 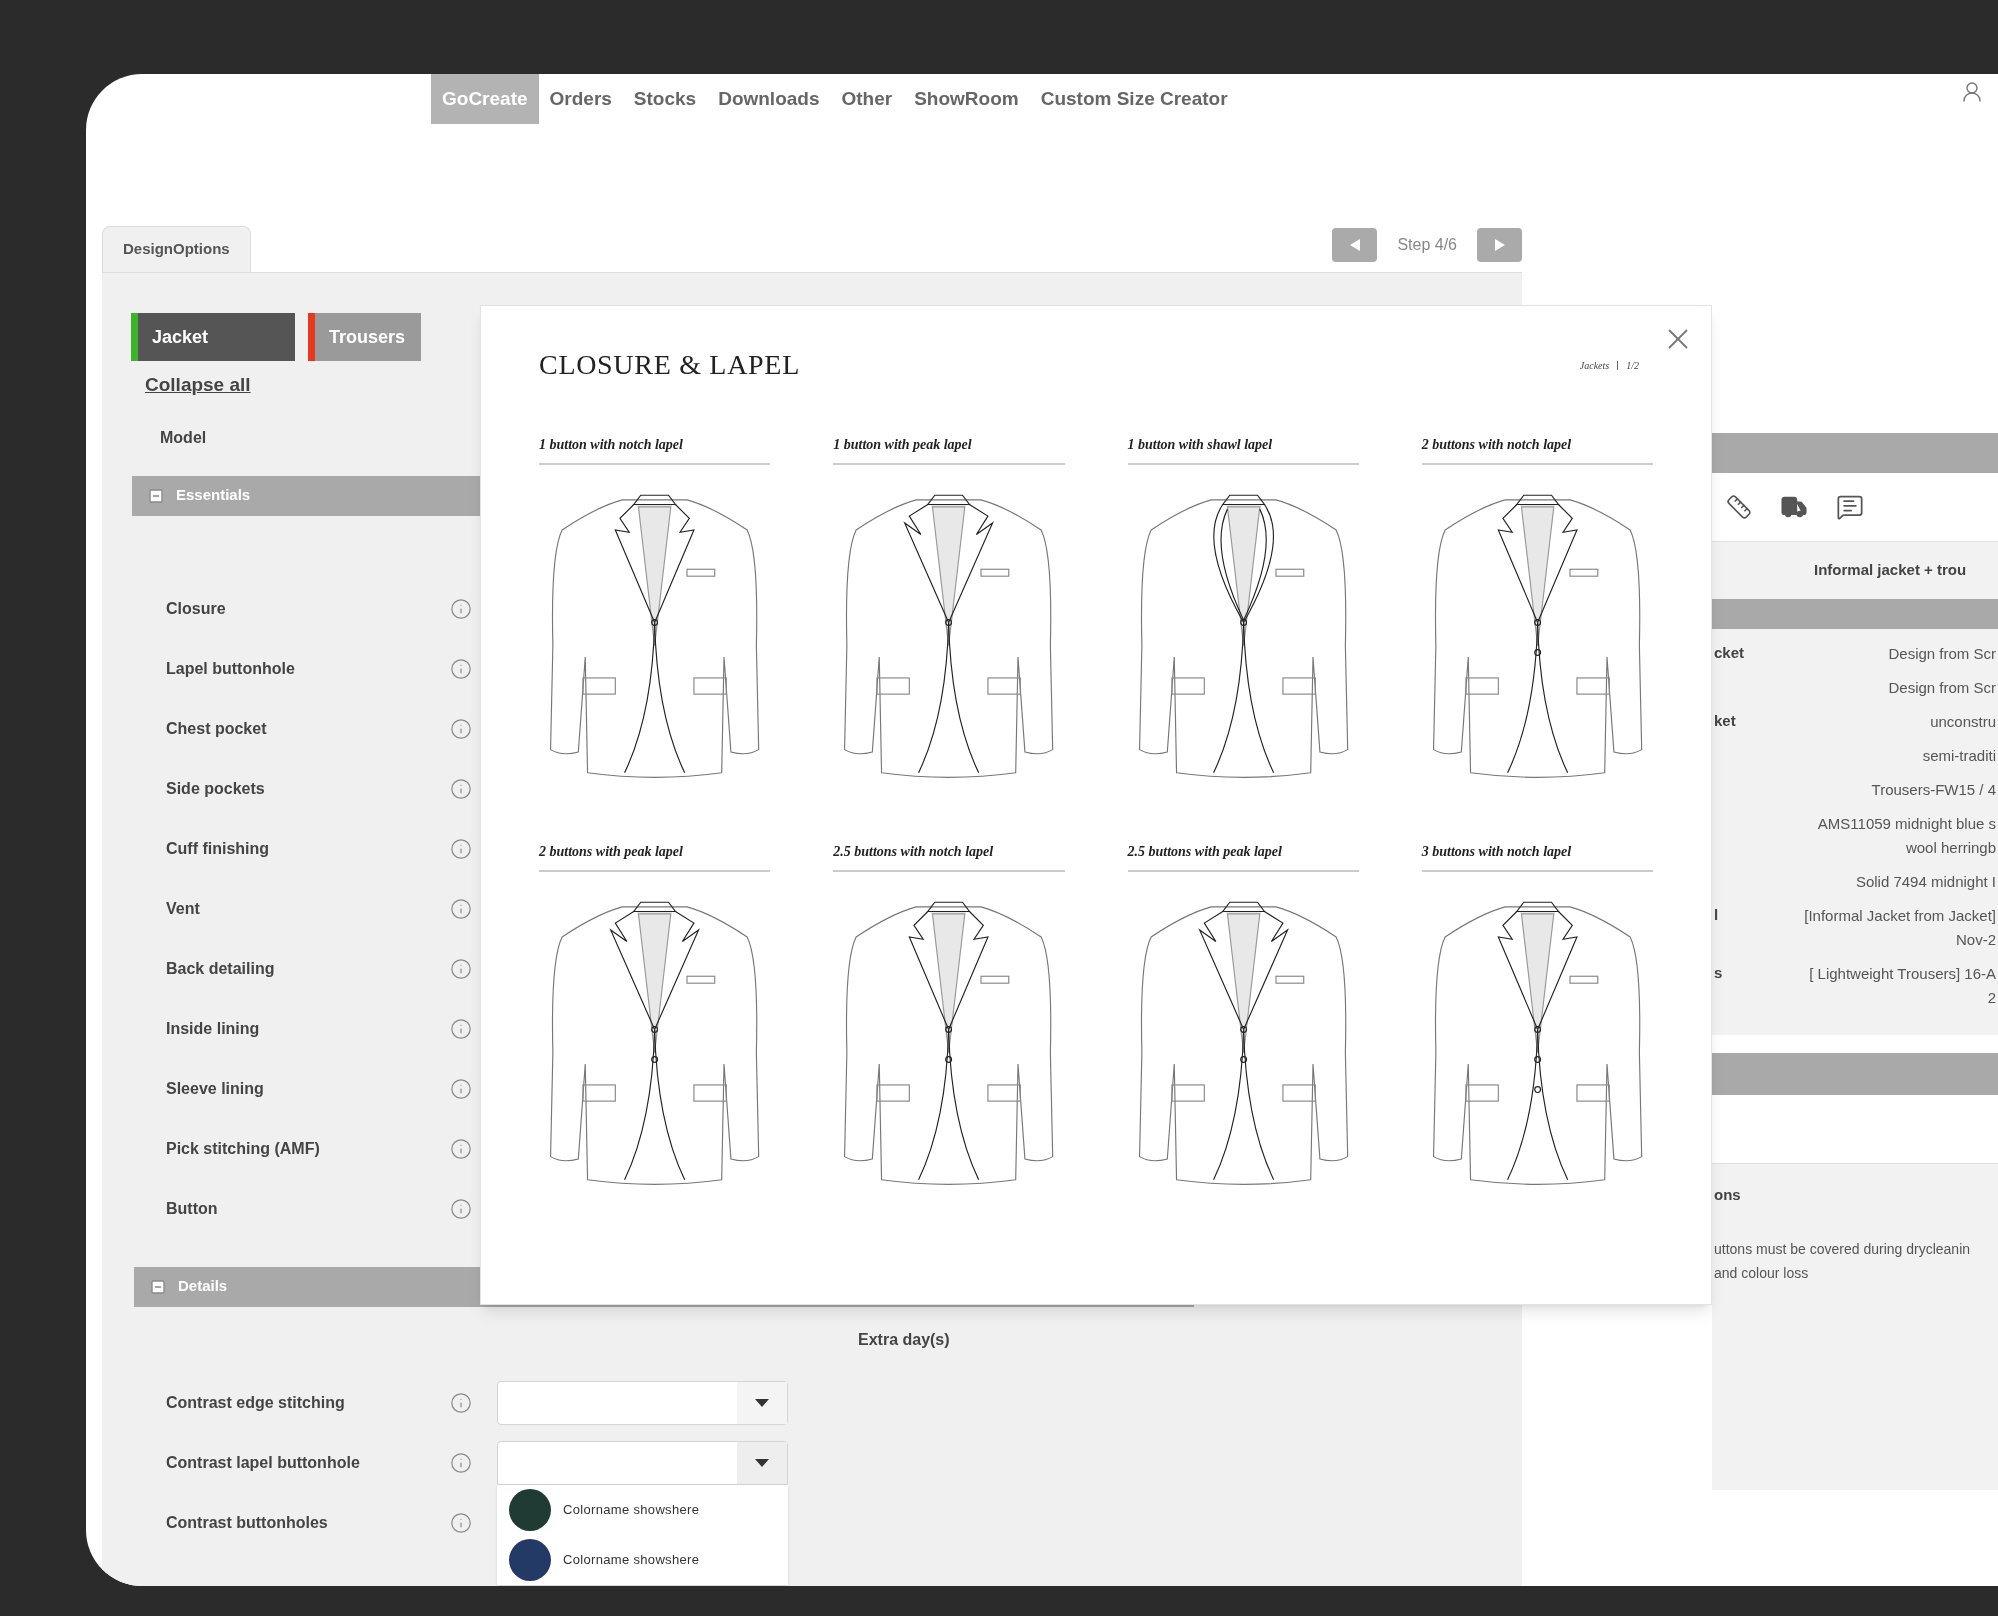 What do you see at coordinates (655, 449) in the screenshot?
I see `option-title: 1 button with notch lapel` at bounding box center [655, 449].